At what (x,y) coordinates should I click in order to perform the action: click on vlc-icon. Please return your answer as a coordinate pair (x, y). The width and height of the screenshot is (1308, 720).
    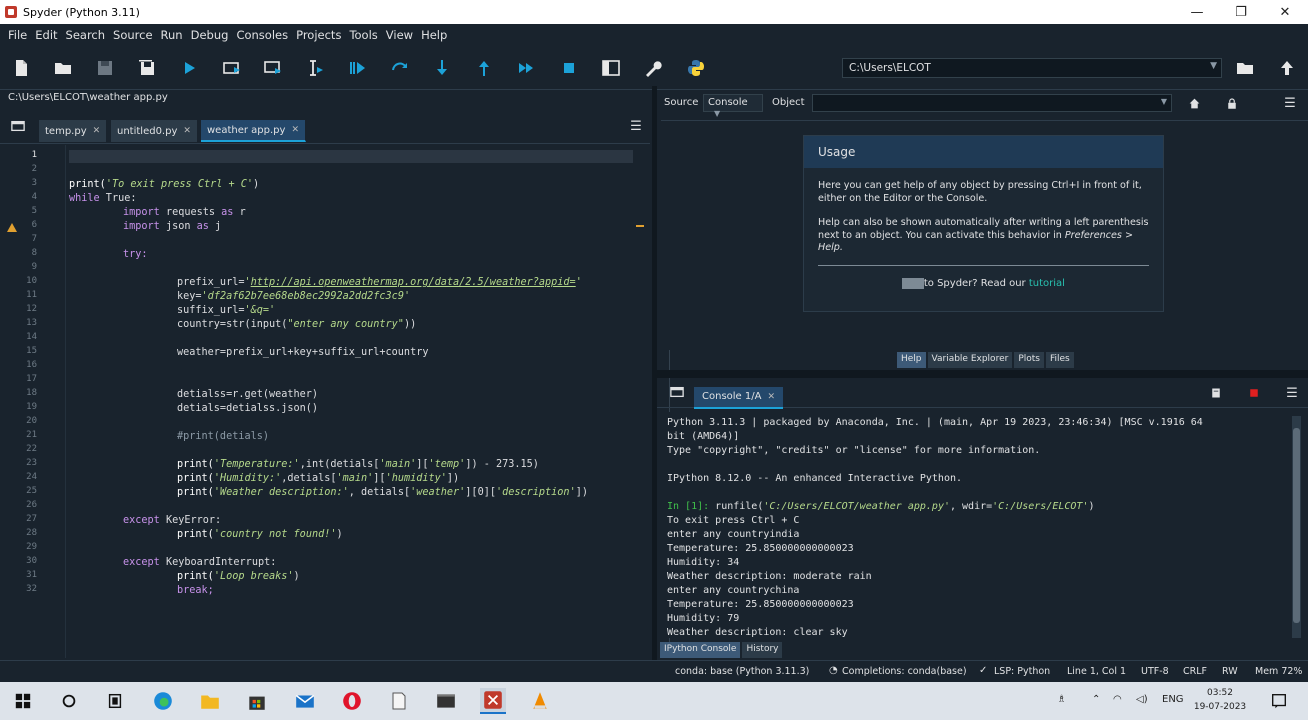
    Looking at the image, I should click on (540, 701).